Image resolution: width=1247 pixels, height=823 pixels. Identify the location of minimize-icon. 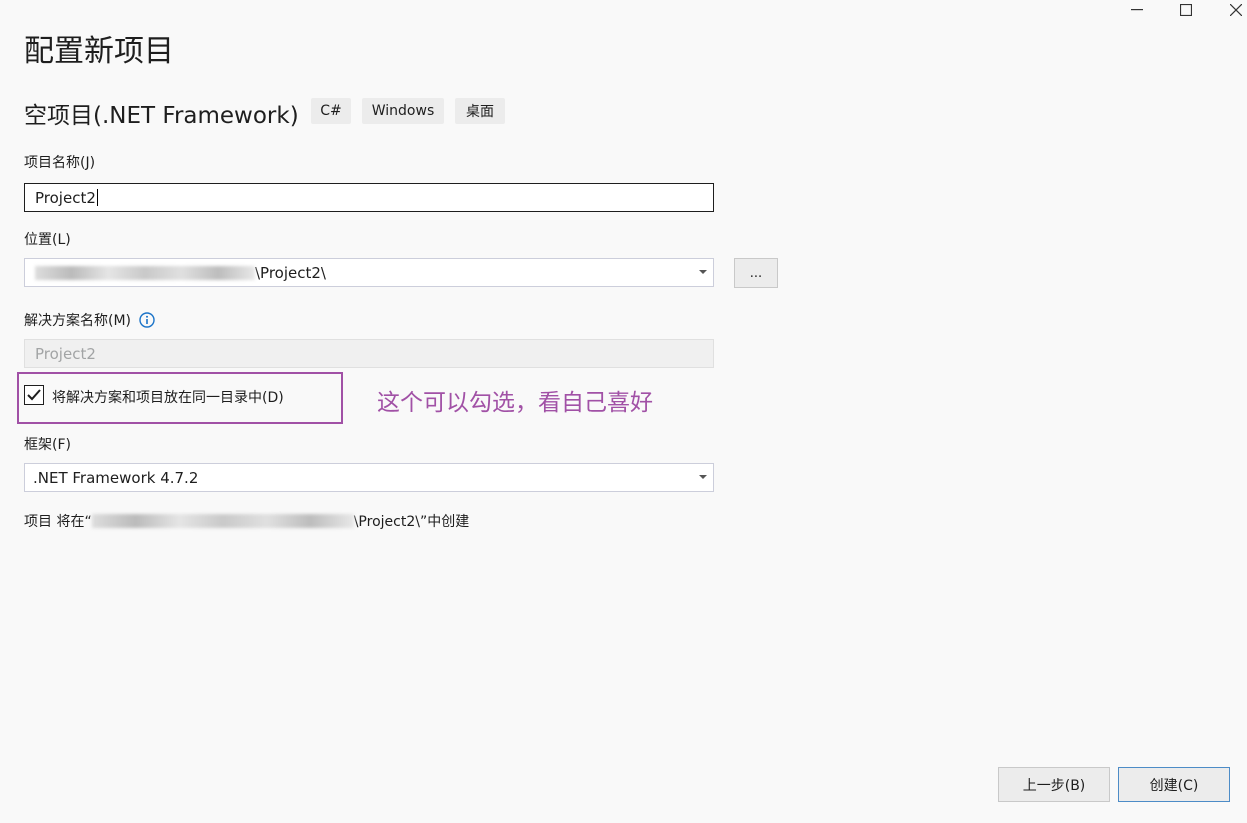
(1137, 10).